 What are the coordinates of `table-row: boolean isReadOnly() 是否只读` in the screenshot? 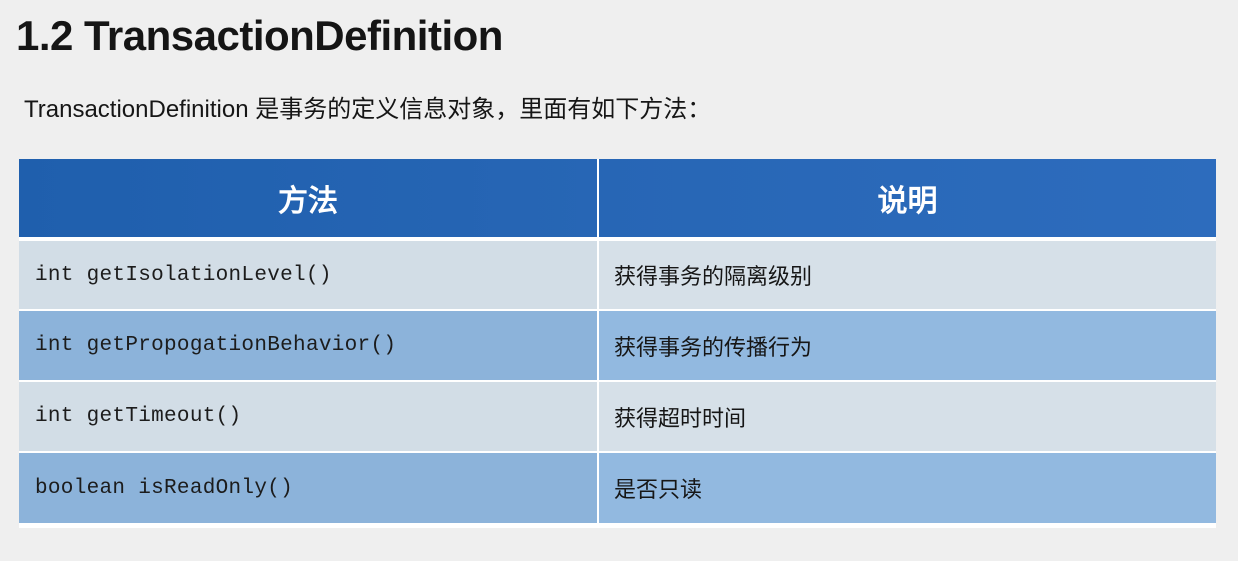 It's located at (617, 487).